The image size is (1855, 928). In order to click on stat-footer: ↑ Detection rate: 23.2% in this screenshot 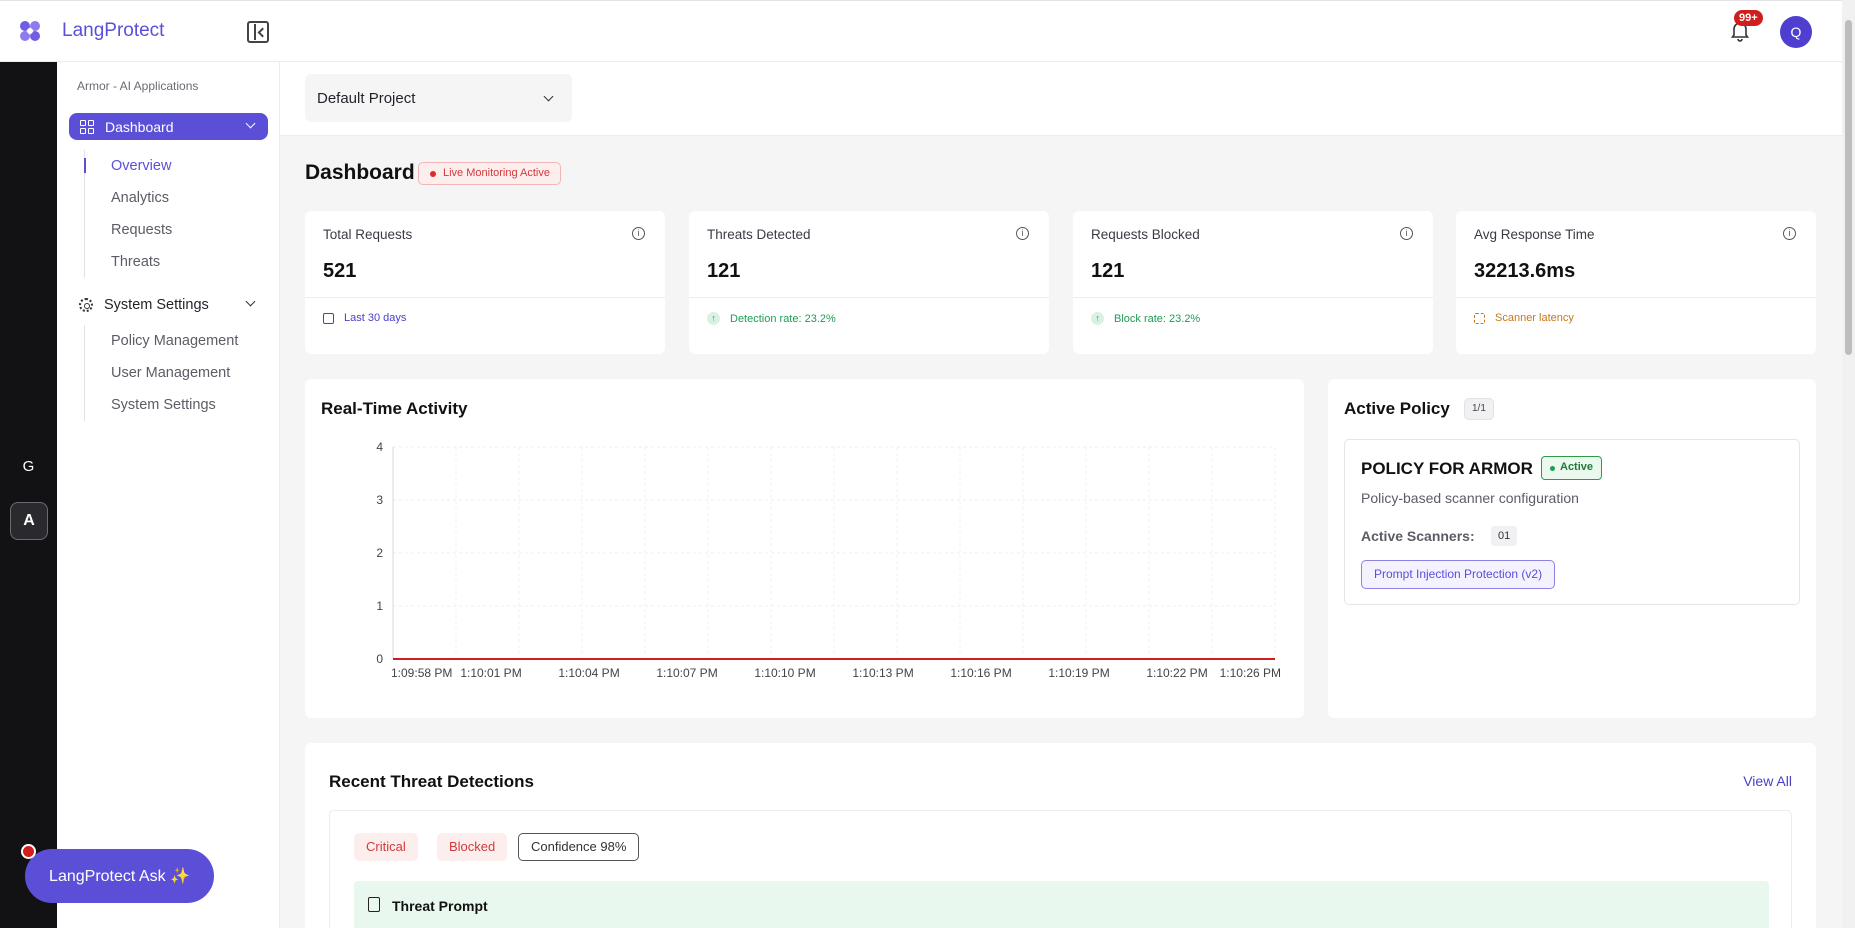, I will do `click(771, 318)`.